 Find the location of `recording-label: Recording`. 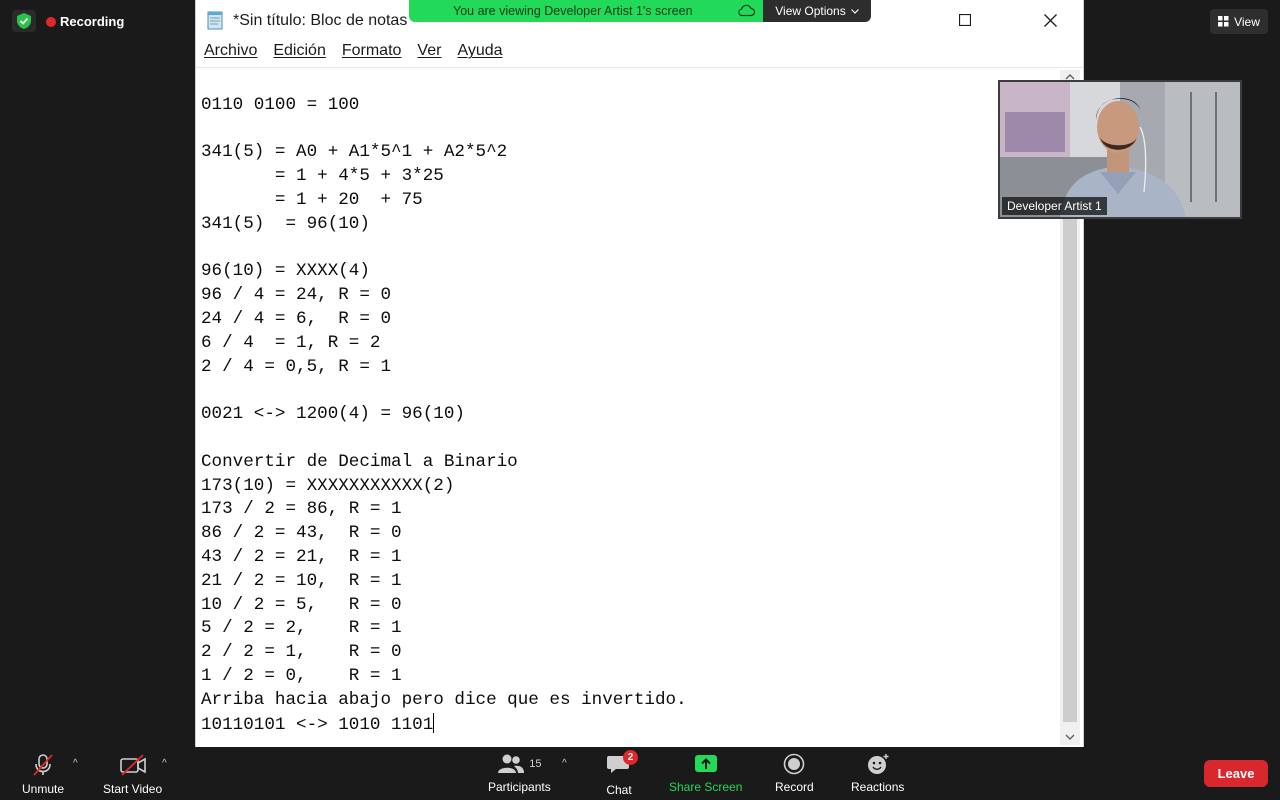

recording-label: Recording is located at coordinates (92, 21).